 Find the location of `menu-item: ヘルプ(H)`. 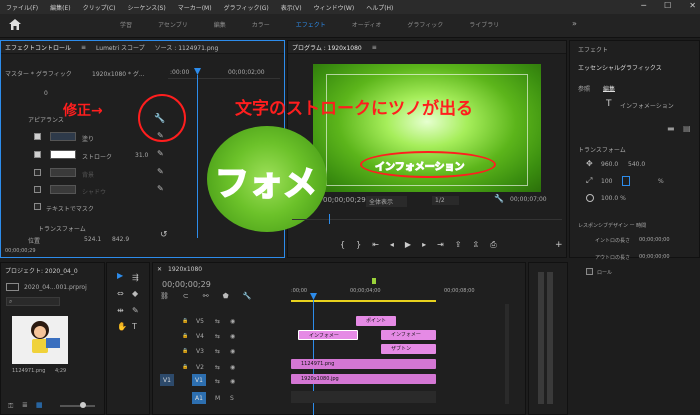

menu-item: ヘルプ(H) is located at coordinates (379, 7).